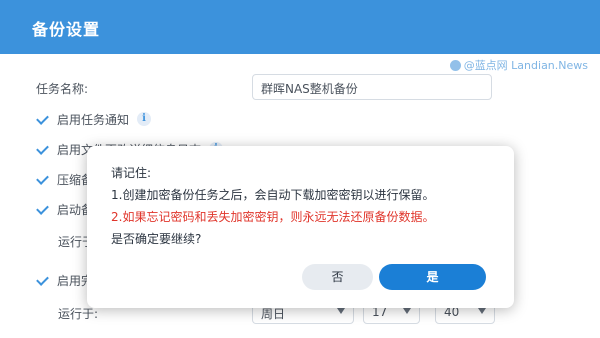  Describe the element at coordinates (156, 239) in the screenshot. I see `dialog-question: 是否确定要继续?` at that location.